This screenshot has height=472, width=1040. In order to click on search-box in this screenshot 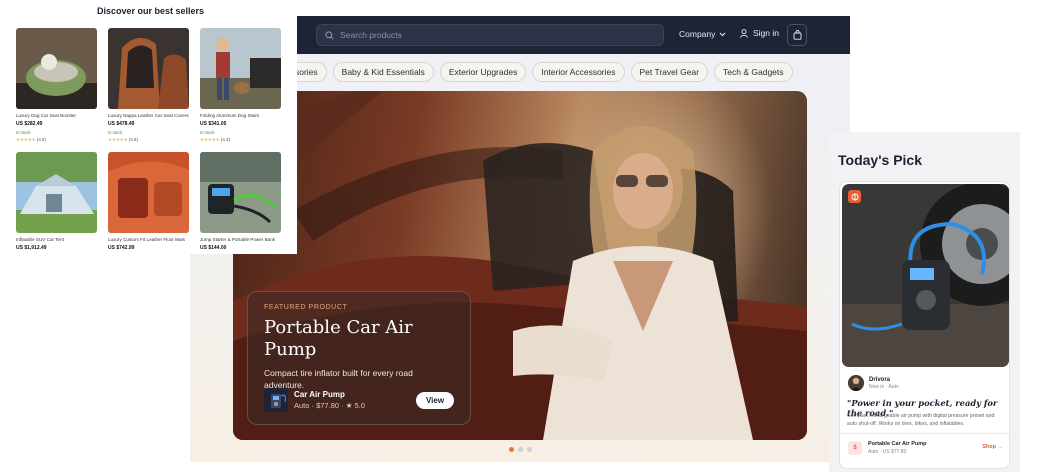, I will do `click(490, 35)`.